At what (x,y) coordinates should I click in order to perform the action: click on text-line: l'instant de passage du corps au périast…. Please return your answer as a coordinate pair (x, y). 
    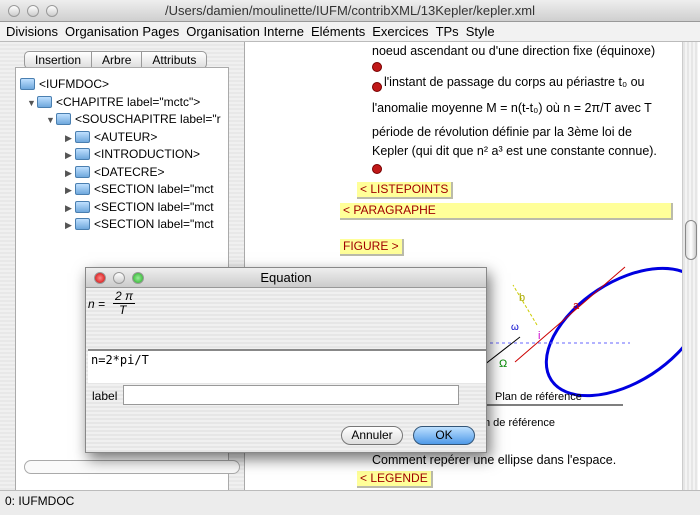
    Looking at the image, I should click on (514, 82).